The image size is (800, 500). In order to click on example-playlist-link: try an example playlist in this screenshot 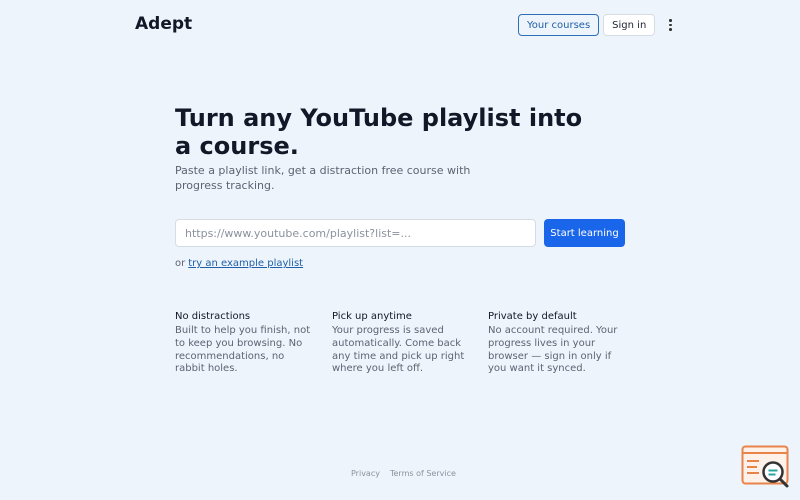, I will do `click(245, 263)`.